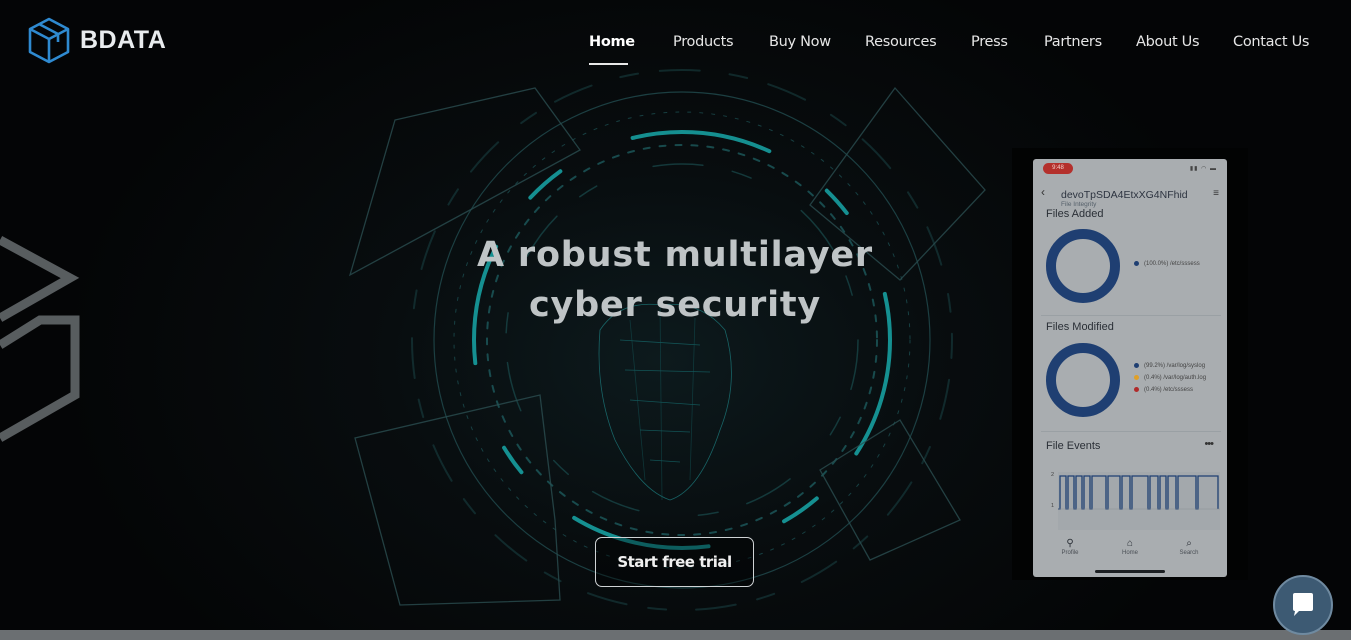 The image size is (1351, 640). Describe the element at coordinates (612, 42) in the screenshot. I see `nav-item-home: Home` at that location.